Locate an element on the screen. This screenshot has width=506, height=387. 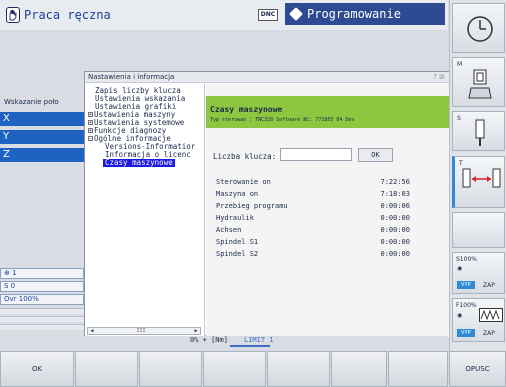
feed-wave-icon is located at coordinates (491, 315).